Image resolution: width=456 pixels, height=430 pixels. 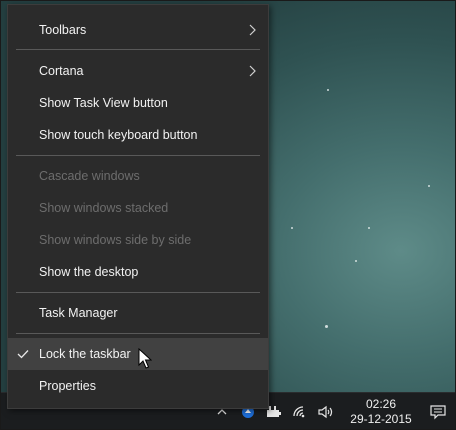 I want to click on menu-item-label: Task Manager, so click(x=78, y=313).